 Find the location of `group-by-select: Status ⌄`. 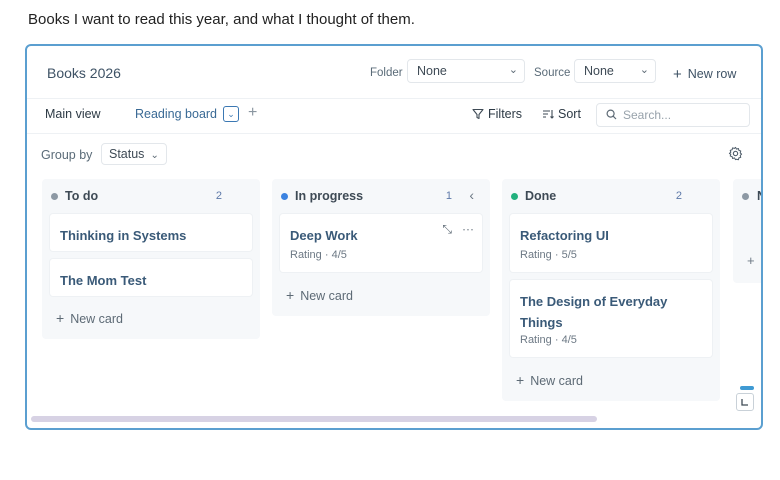

group-by-select: Status ⌄ is located at coordinates (134, 154).